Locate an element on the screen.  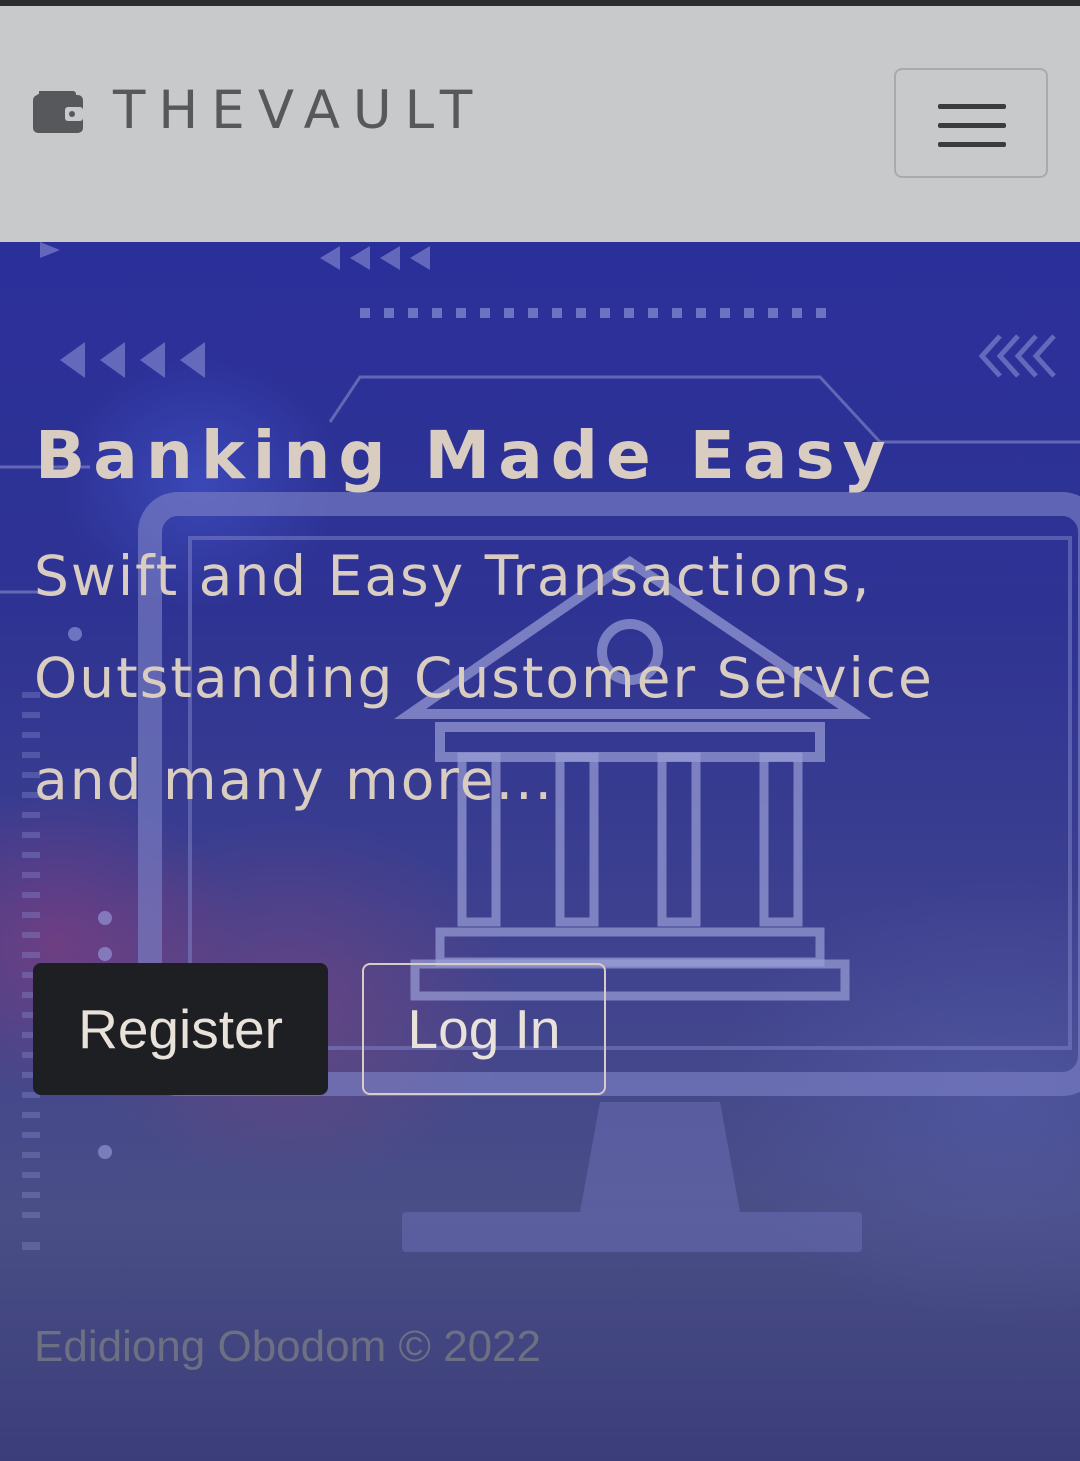
brand-name: THEVAULT is located at coordinates (299, 110).